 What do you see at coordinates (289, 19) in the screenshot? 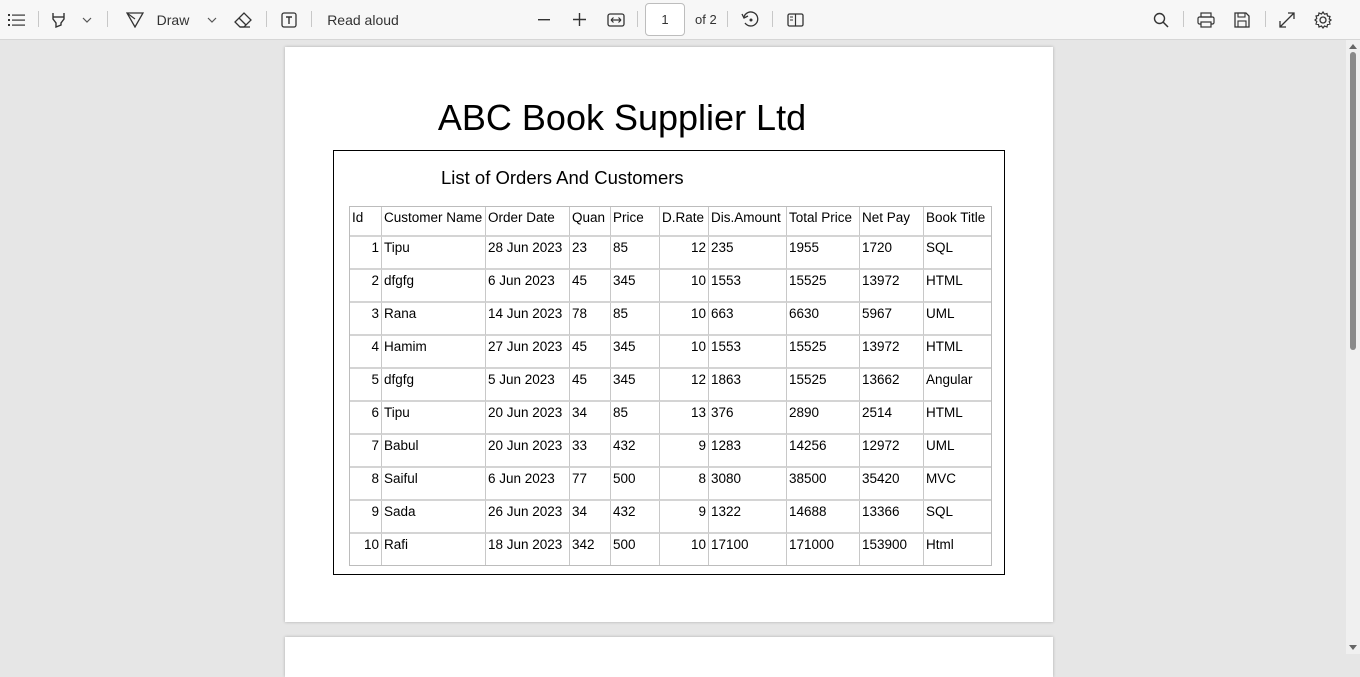
I see `text-box-icon` at bounding box center [289, 19].